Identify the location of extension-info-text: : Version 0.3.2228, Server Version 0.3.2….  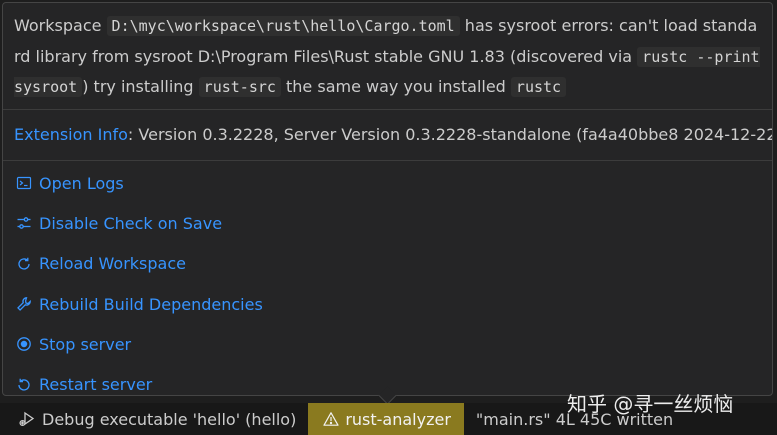
(449, 134).